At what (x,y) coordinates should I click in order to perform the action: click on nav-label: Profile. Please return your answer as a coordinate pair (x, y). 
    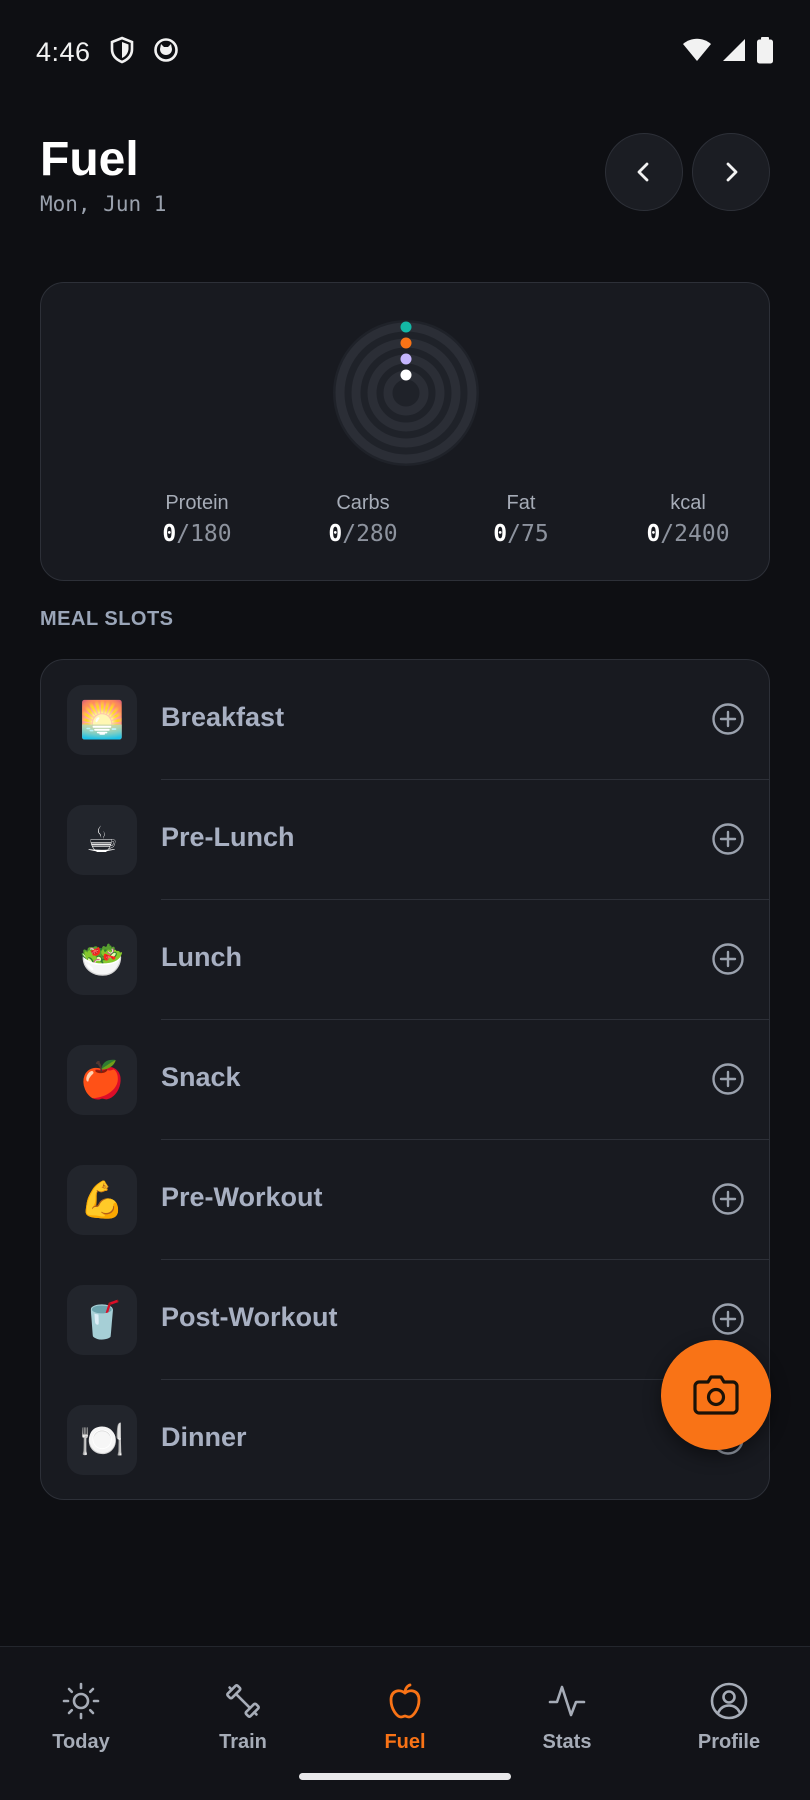
    Looking at the image, I should click on (729, 1742).